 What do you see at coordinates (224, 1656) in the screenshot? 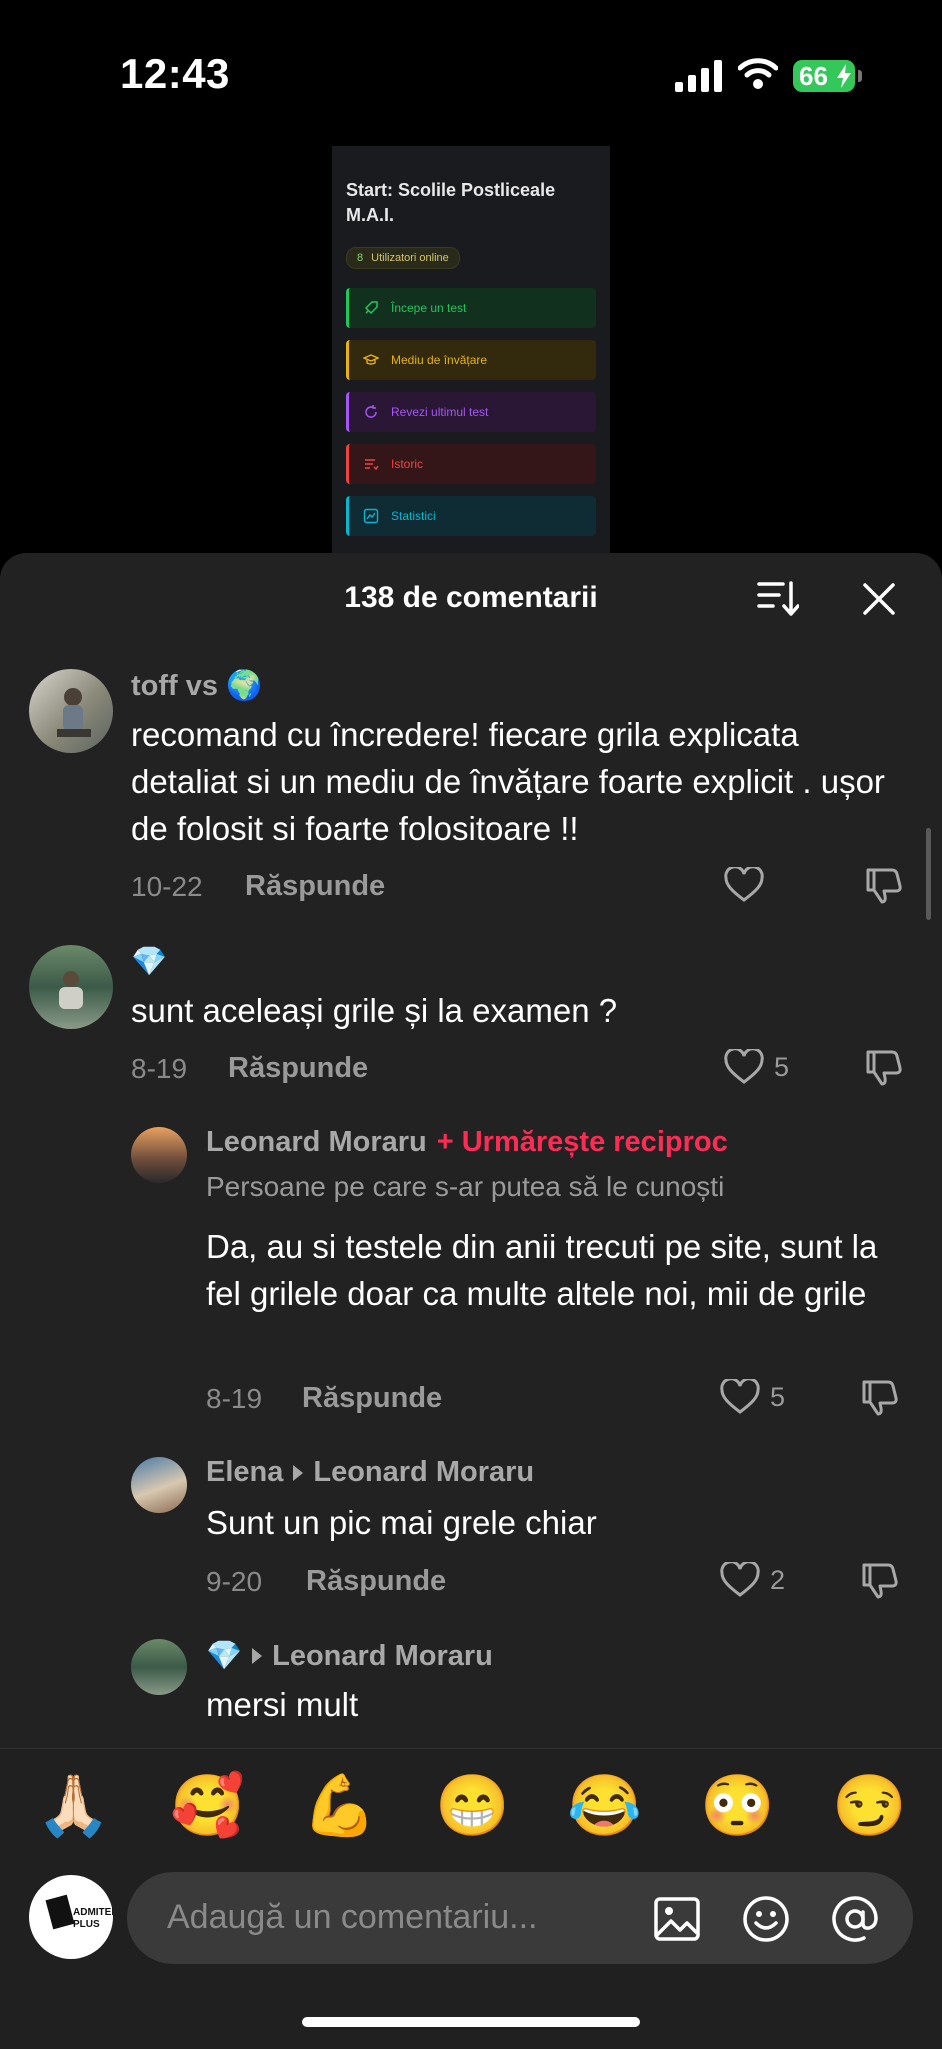
I see `reply-username: 💎` at bounding box center [224, 1656].